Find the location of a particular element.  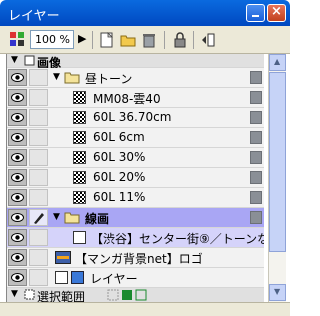

close-icon: × is located at coordinates (276, 11).